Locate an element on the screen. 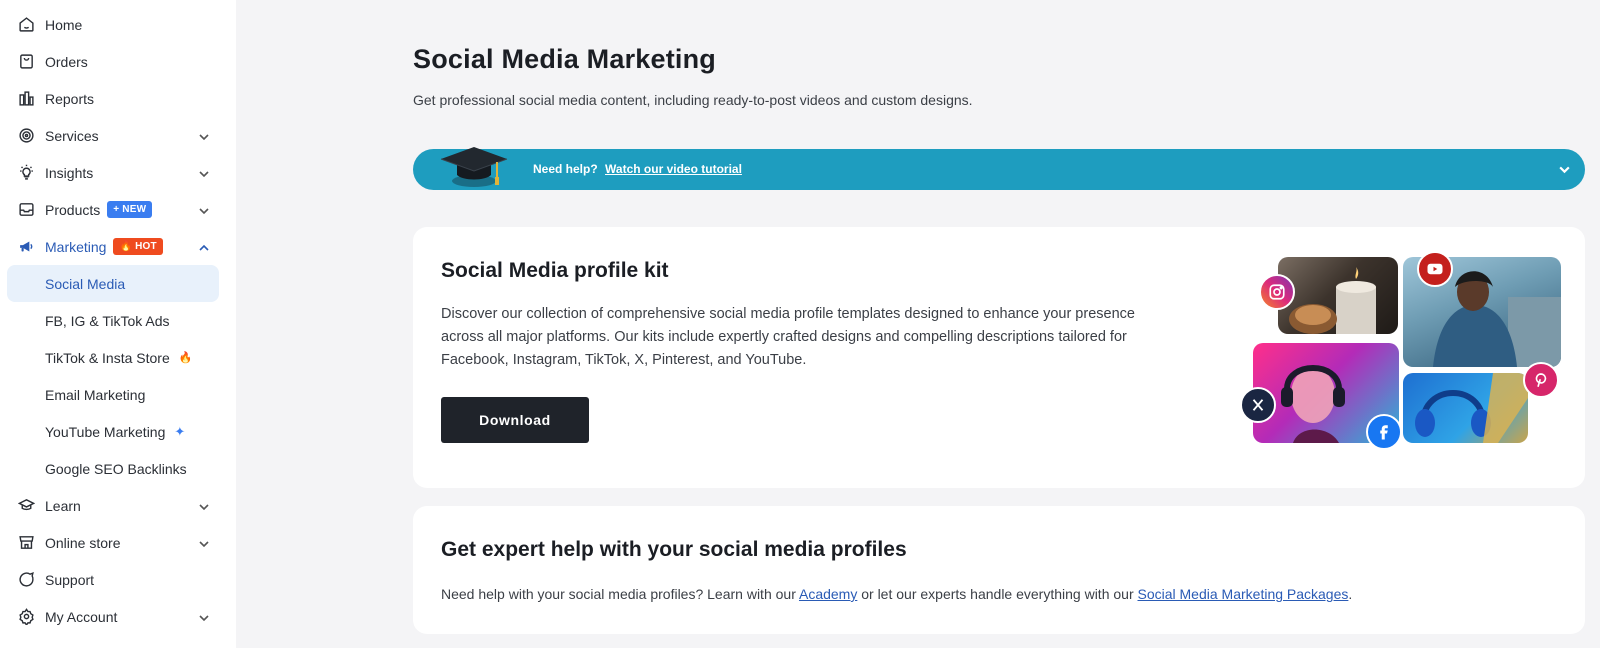  pinterest-icon is located at coordinates (1541, 380).